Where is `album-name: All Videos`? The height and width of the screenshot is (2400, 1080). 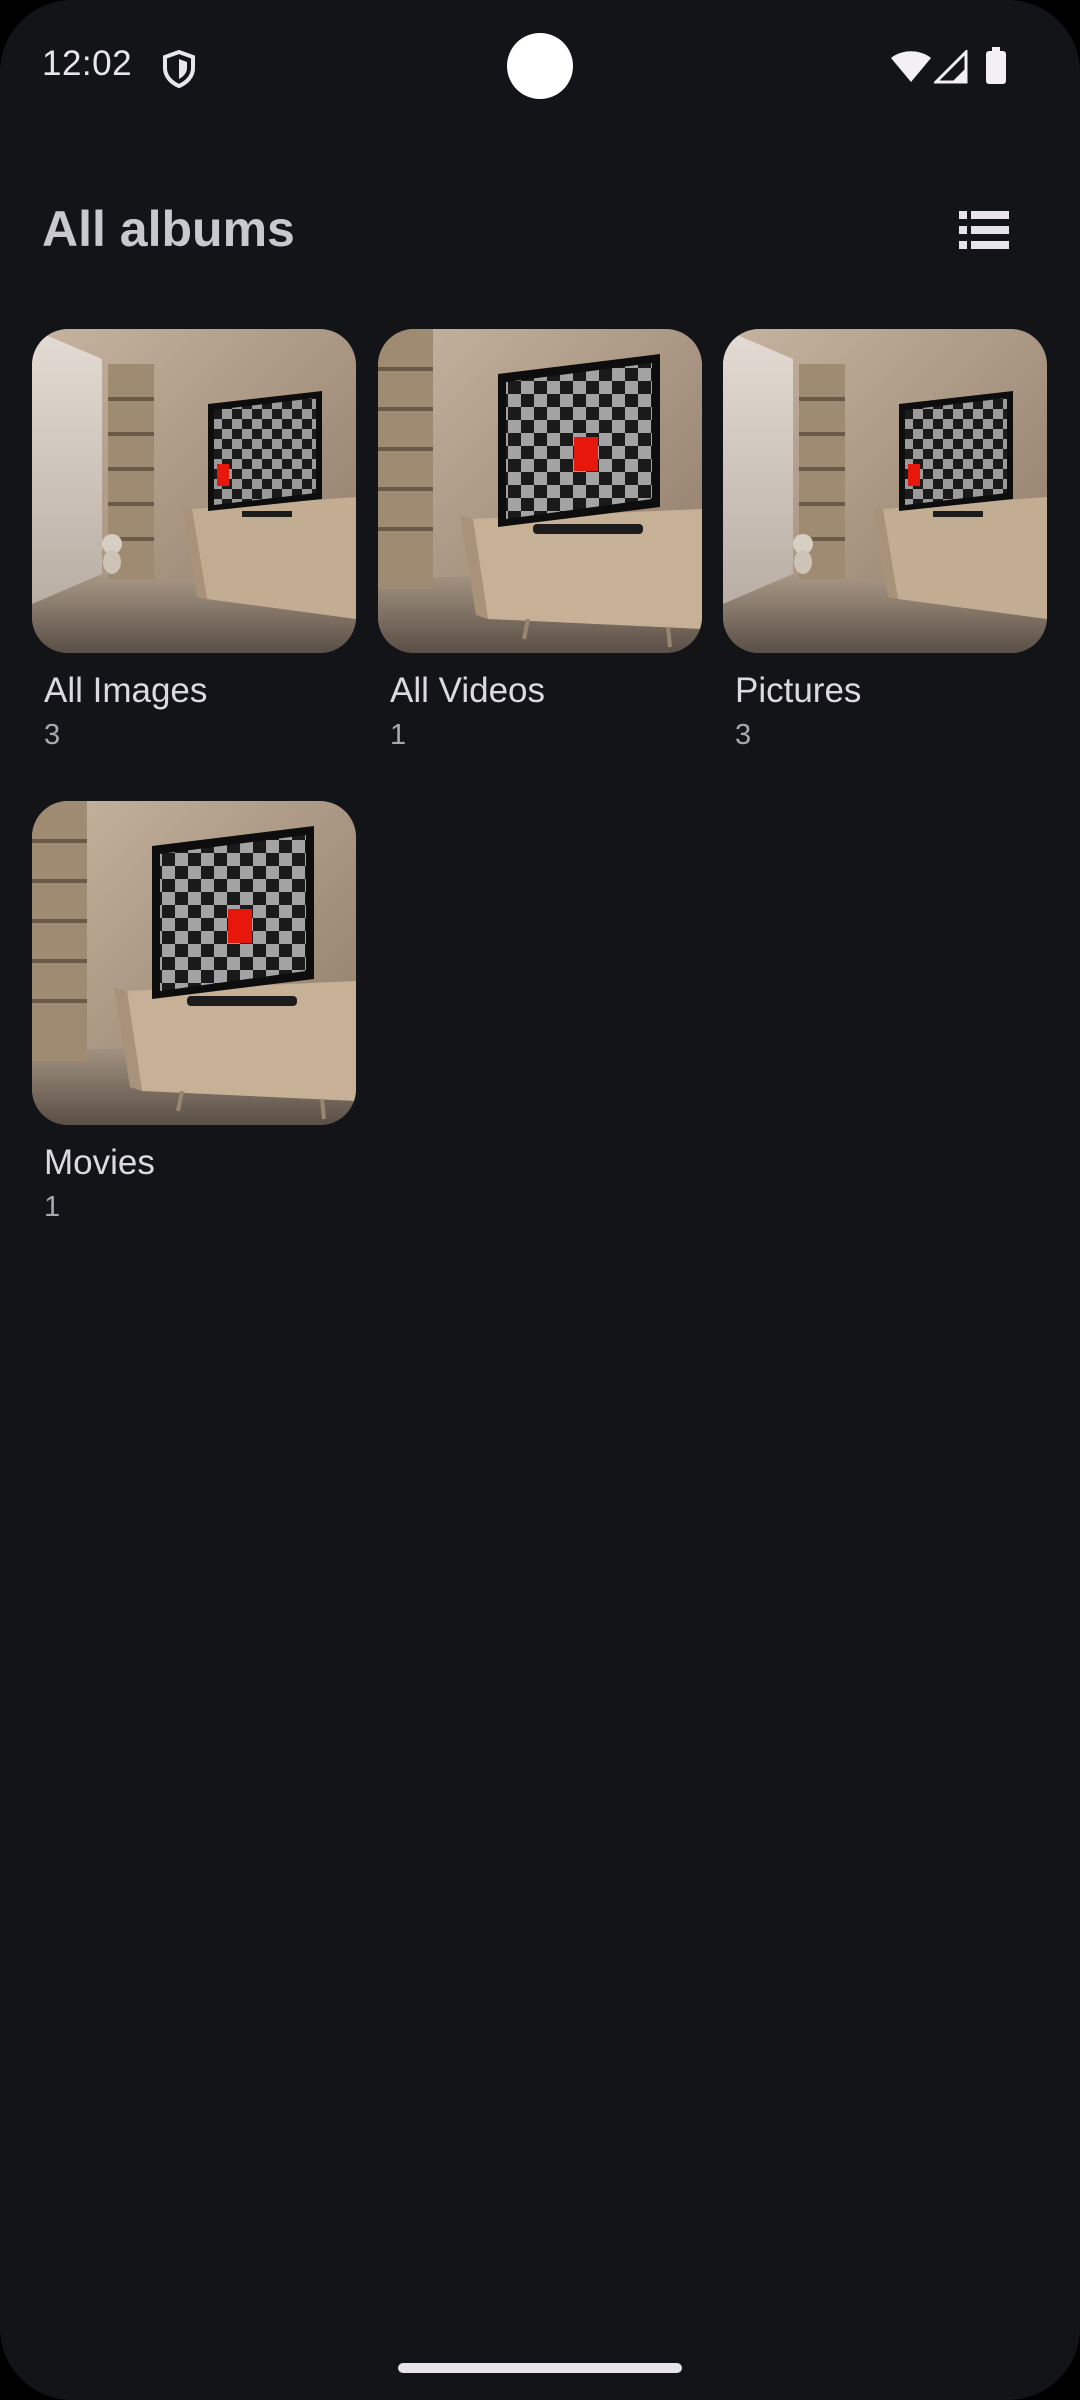 album-name: All Videos is located at coordinates (468, 690).